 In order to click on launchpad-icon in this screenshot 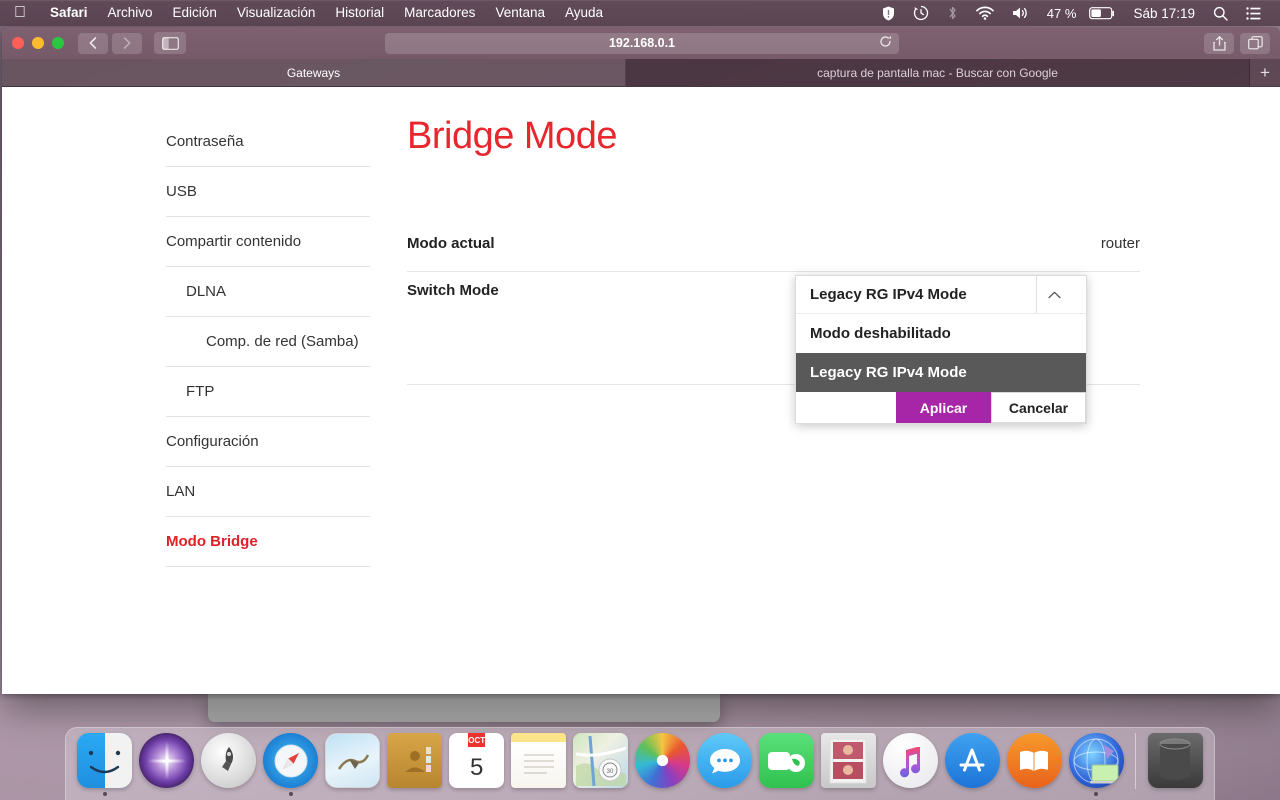, I will do `click(229, 760)`.